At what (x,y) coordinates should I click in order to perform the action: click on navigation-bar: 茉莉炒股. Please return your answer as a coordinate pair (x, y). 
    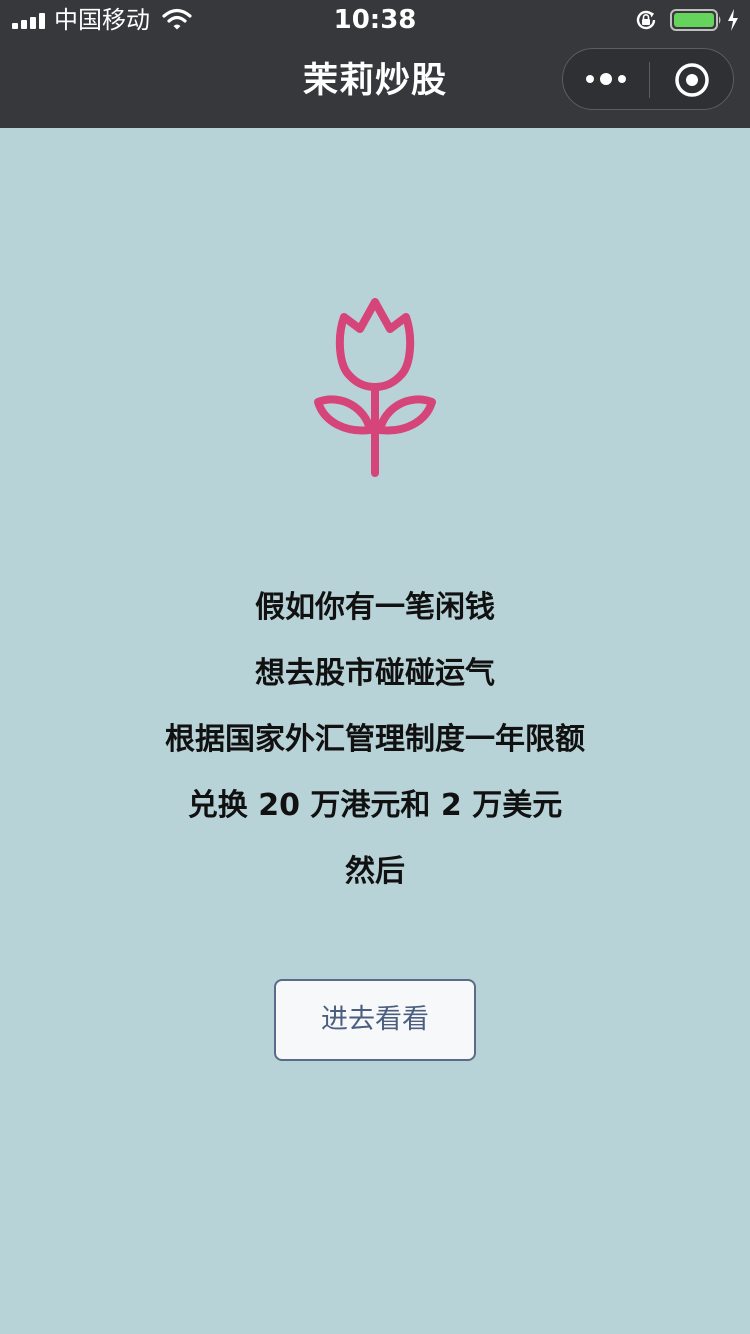
    Looking at the image, I should click on (375, 84).